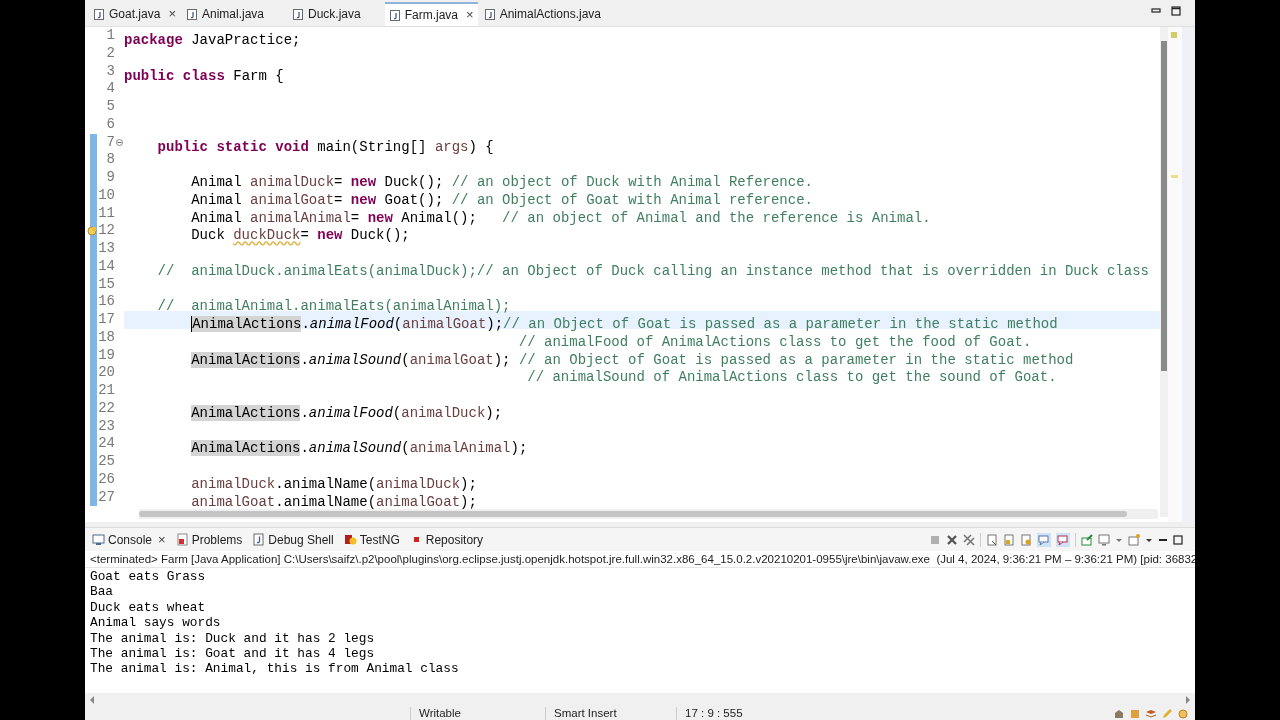 Image resolution: width=1280 pixels, height=720 pixels. What do you see at coordinates (560, 217) in the screenshot?
I see `code-line: Animal animalAnimal= new Animal(); // an object of Animal and the reference is Animal.` at bounding box center [560, 217].